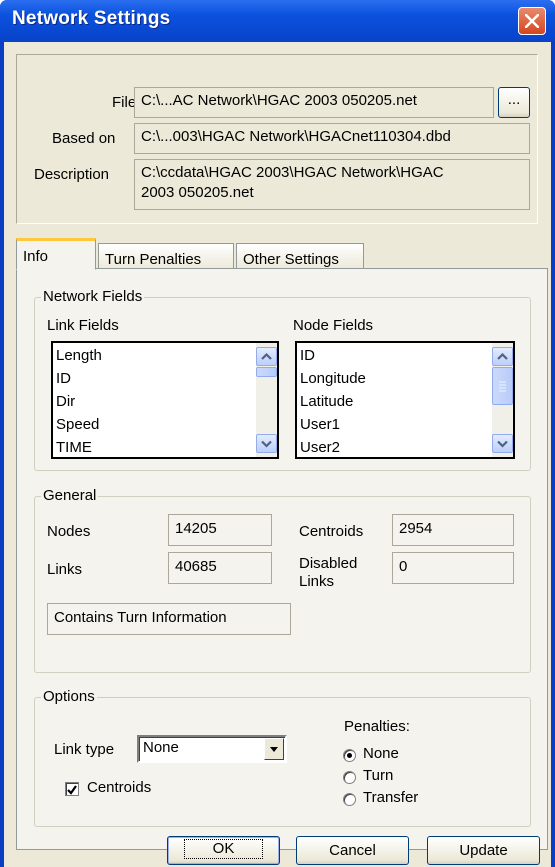 Image resolution: width=555 pixels, height=867 pixels. Describe the element at coordinates (65, 569) in the screenshot. I see `links-label: Links` at that location.